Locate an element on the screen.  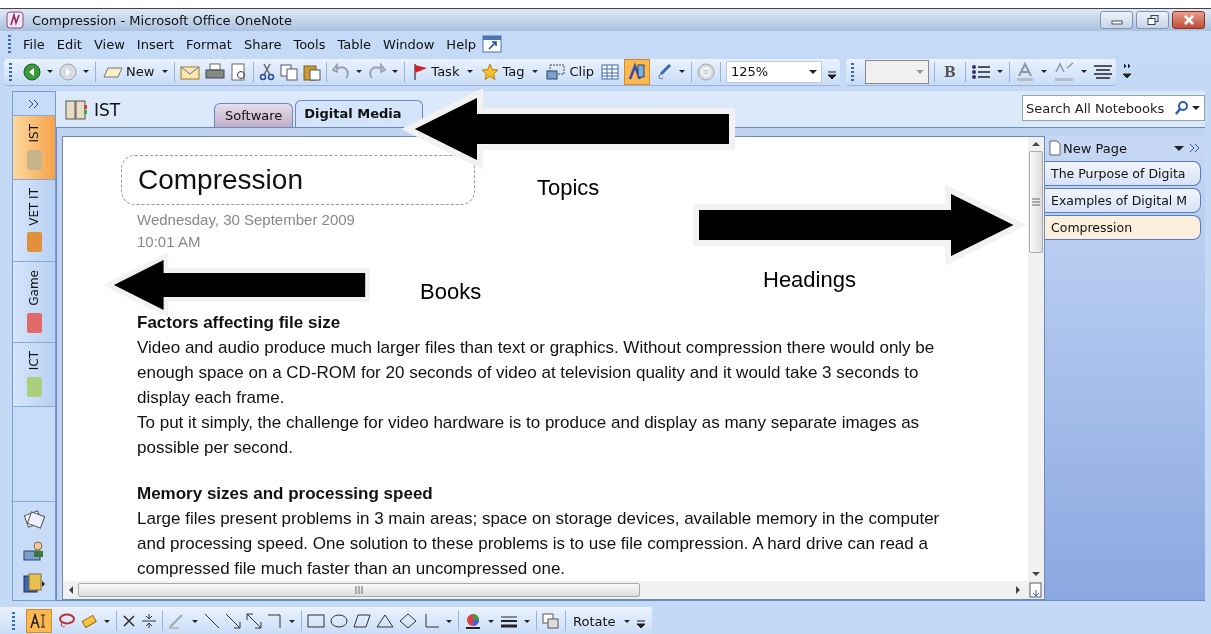
restore-icon is located at coordinates (1152, 20).